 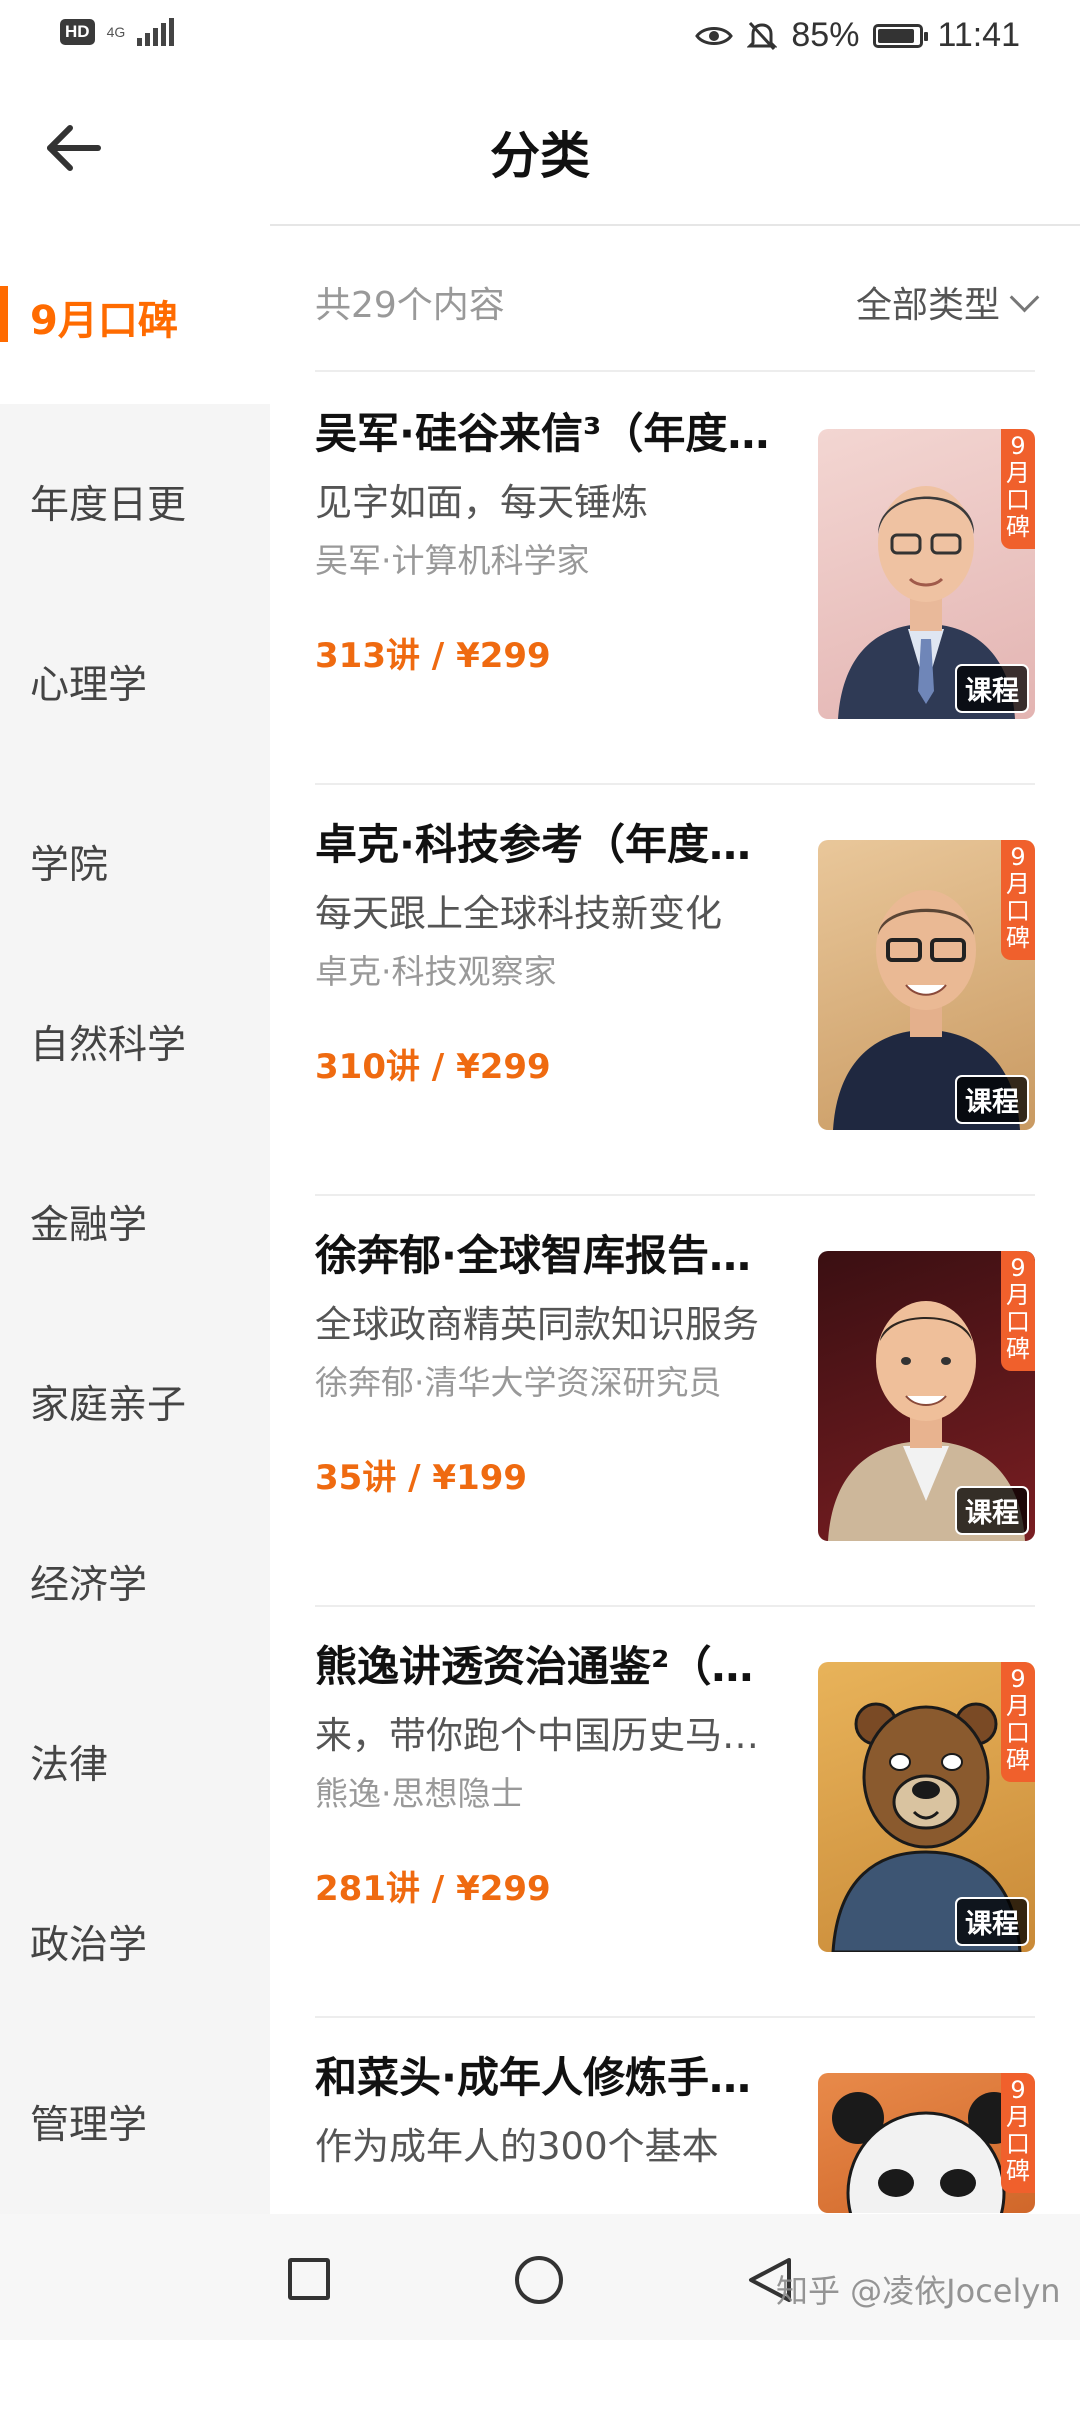 I want to click on eye-icon, so click(x=714, y=35).